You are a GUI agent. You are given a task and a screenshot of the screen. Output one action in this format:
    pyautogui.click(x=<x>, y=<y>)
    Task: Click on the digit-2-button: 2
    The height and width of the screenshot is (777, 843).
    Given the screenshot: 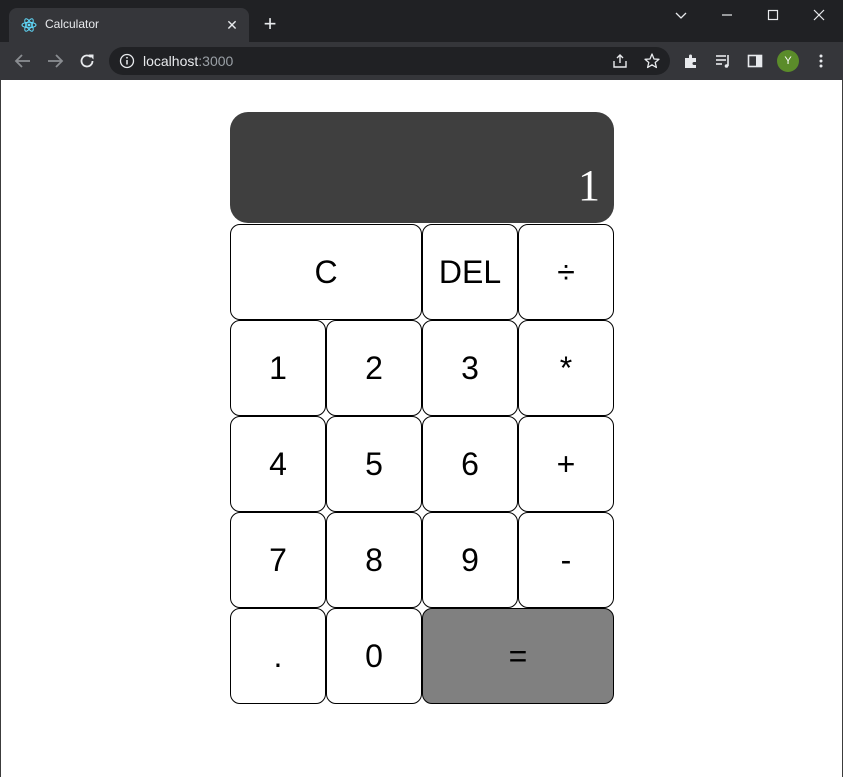 What is the action you would take?
    pyautogui.click(x=374, y=368)
    